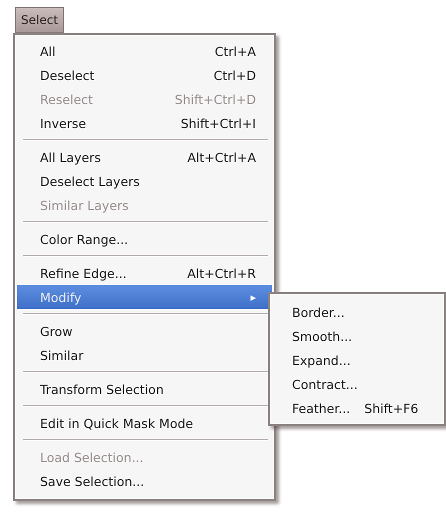 Image resolution: width=446 pixels, height=520 pixels. I want to click on menu-item: Transform Selection, so click(144, 389).